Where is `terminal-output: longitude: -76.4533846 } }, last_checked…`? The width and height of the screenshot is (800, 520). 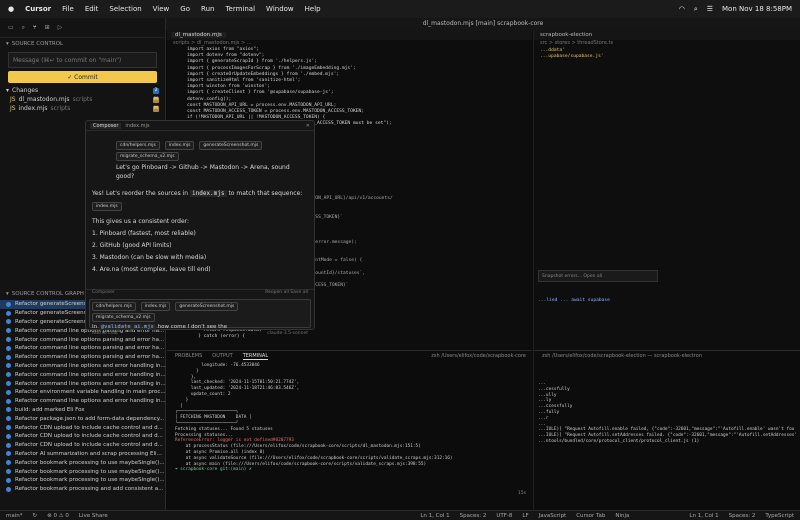 terminal-output: longitude: -76.4533846 } }, last_checked… is located at coordinates (349, 417).